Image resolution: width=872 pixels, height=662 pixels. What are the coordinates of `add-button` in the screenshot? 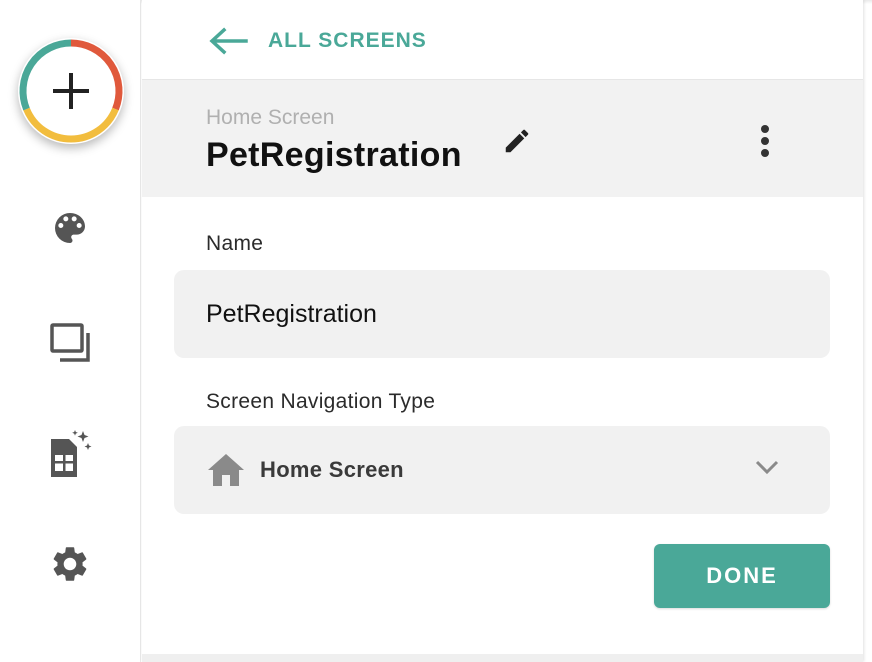 It's located at (71, 91).